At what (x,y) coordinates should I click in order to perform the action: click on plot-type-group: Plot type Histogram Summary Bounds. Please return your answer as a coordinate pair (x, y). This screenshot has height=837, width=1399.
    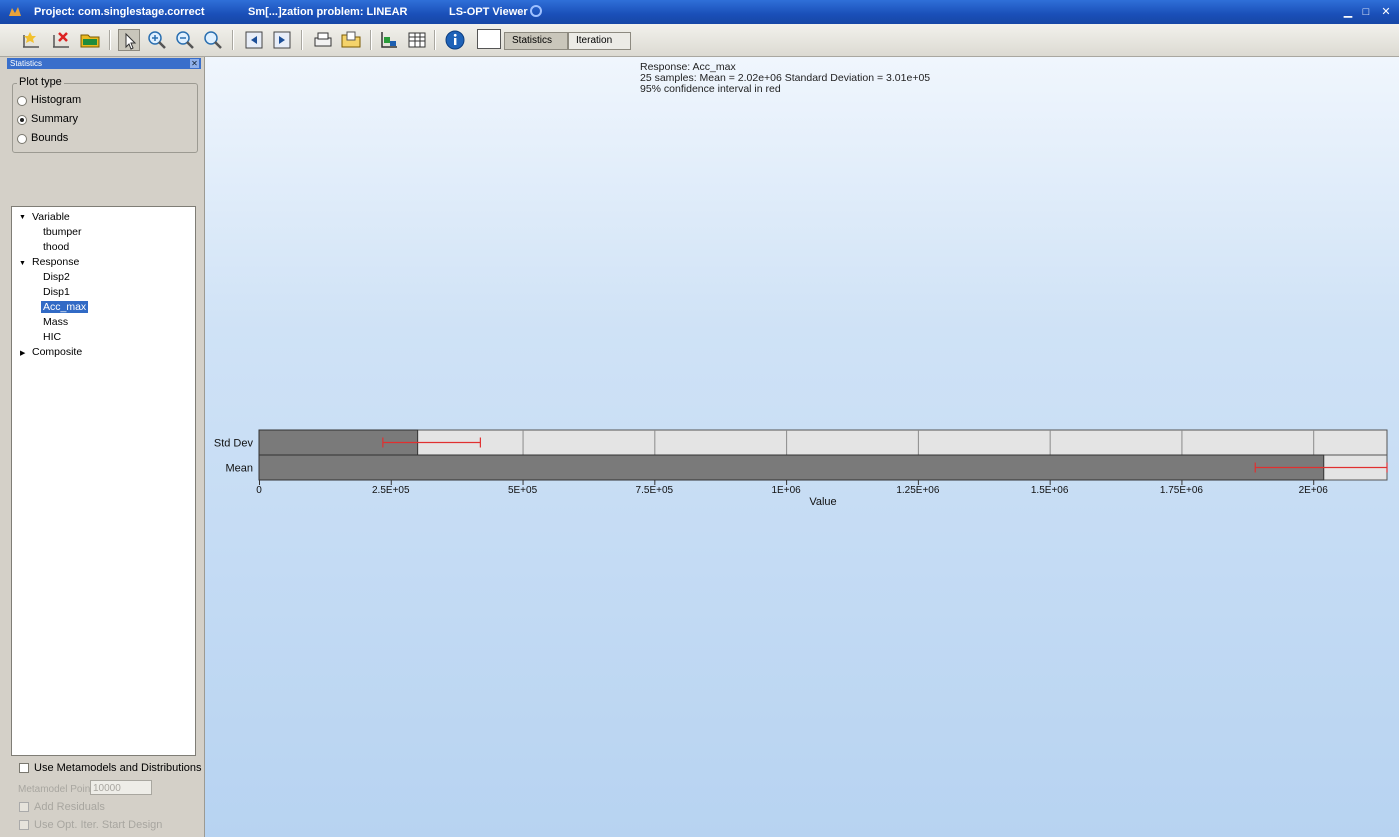
    Looking at the image, I should click on (105, 114).